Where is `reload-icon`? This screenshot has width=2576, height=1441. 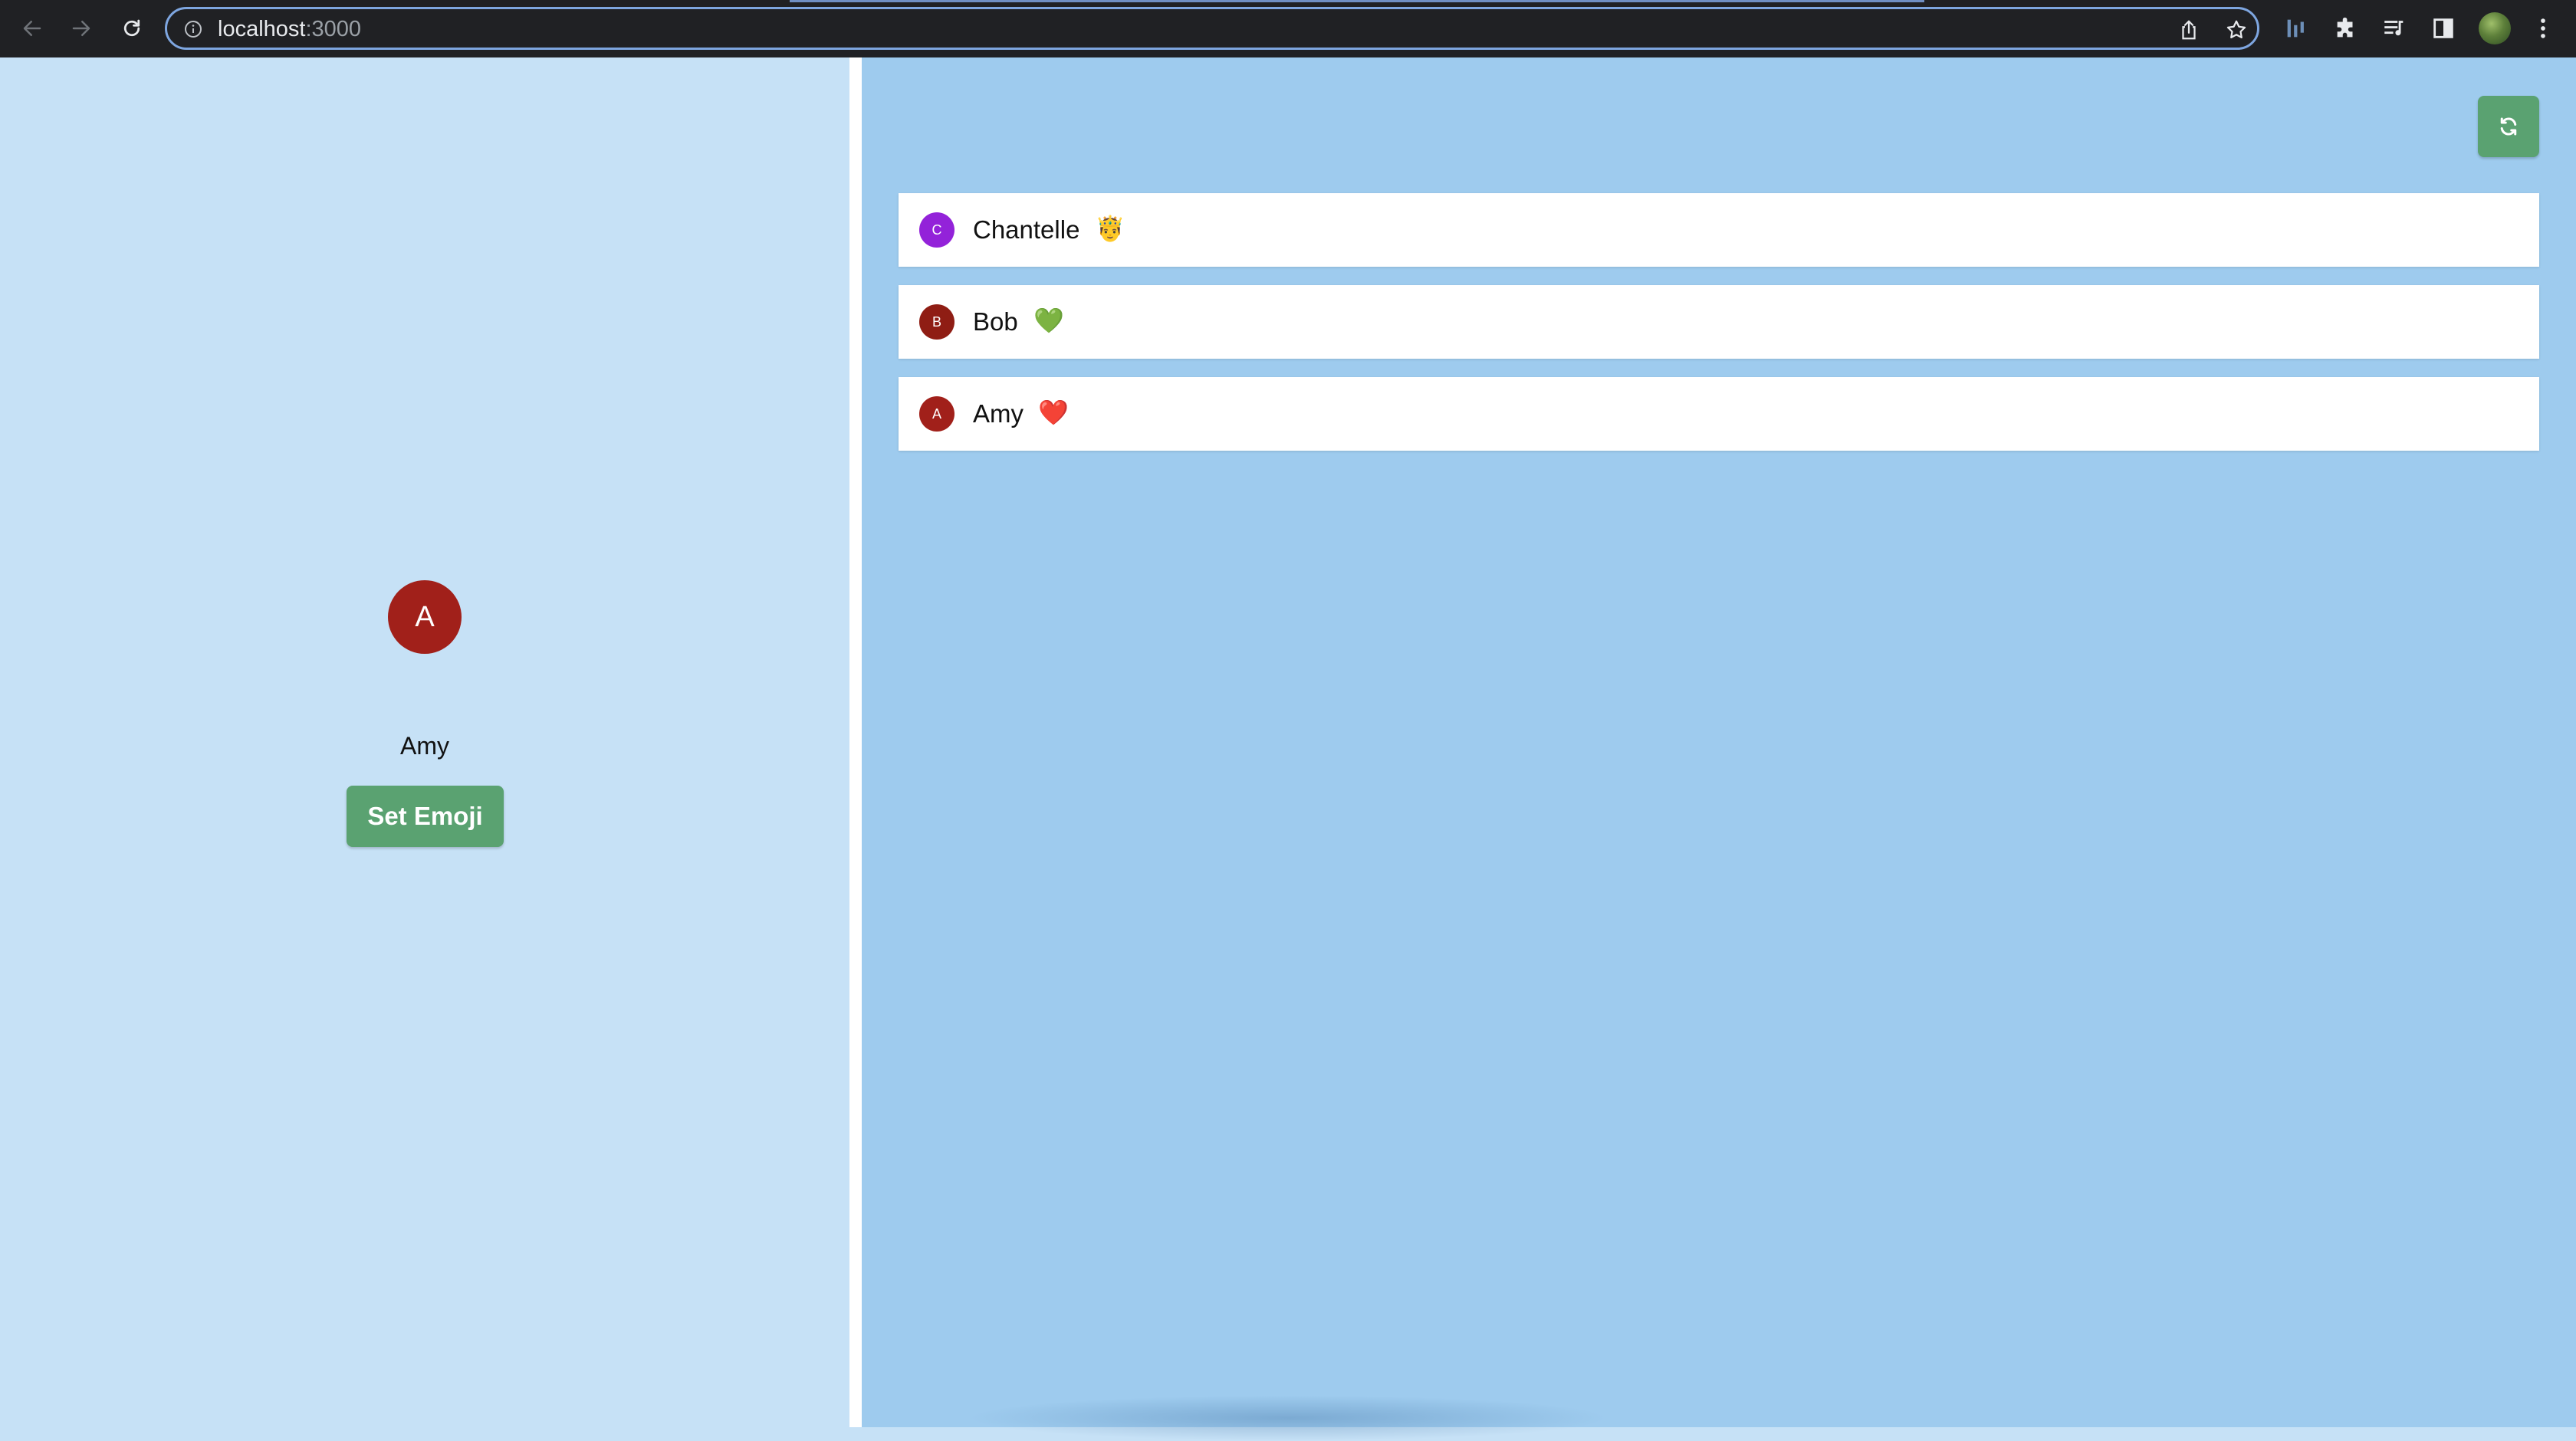 reload-icon is located at coordinates (131, 28).